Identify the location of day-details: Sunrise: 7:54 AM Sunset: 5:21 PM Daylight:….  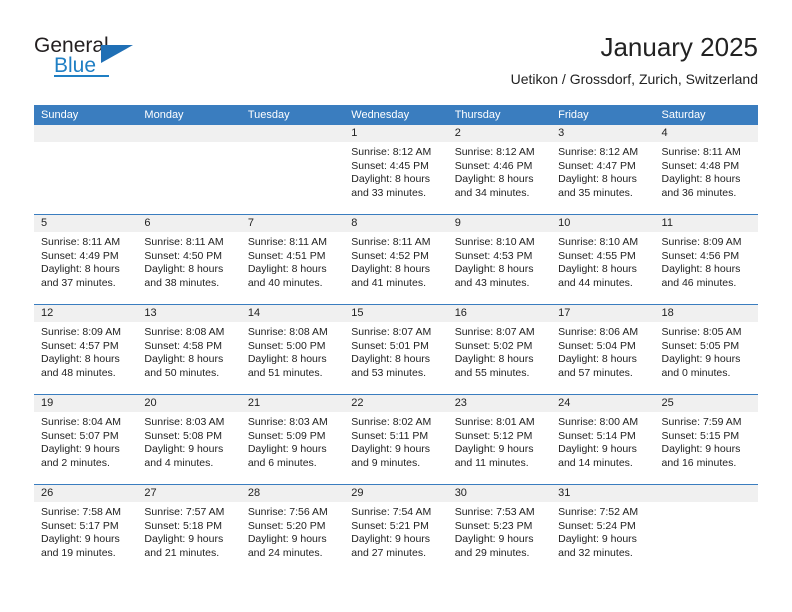
(395, 531).